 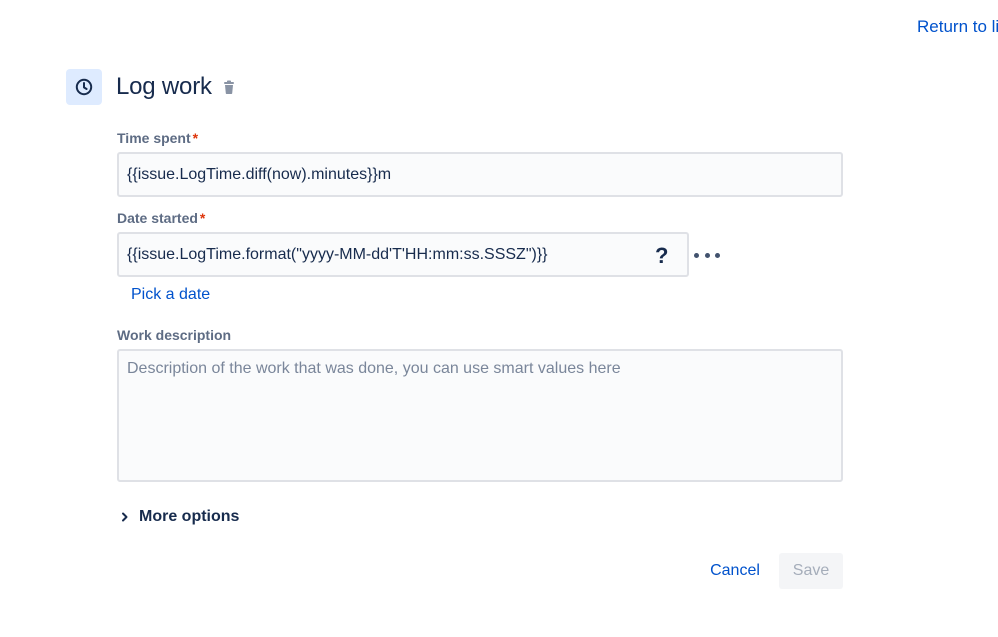 I want to click on date-started-label-text: Date started, so click(x=157, y=218).